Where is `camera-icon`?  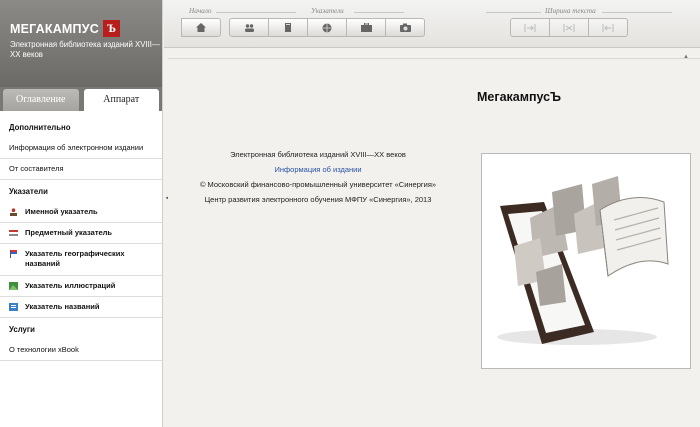
camera-icon is located at coordinates (405, 27).